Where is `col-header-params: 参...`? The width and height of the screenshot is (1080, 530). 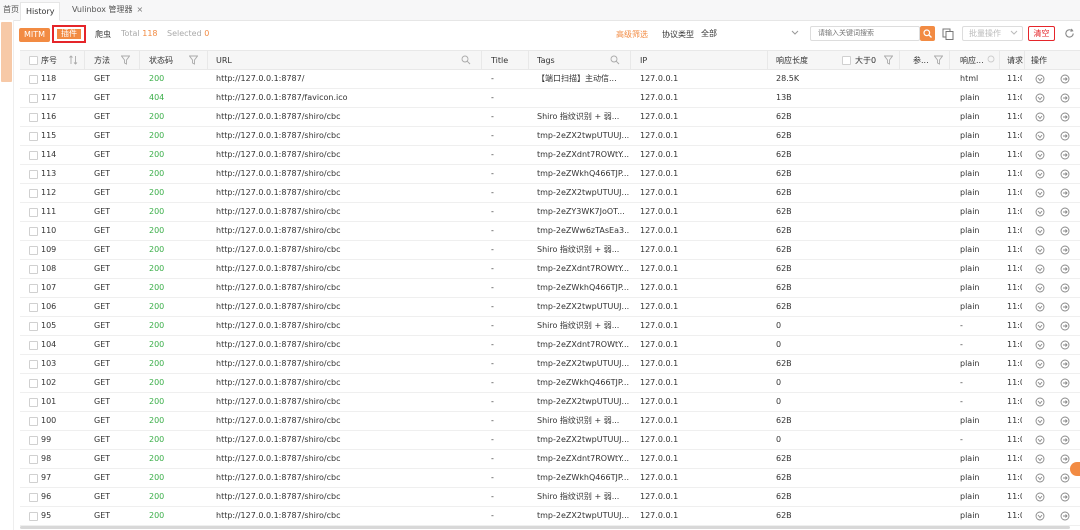
col-header-params: 参... is located at coordinates (921, 60).